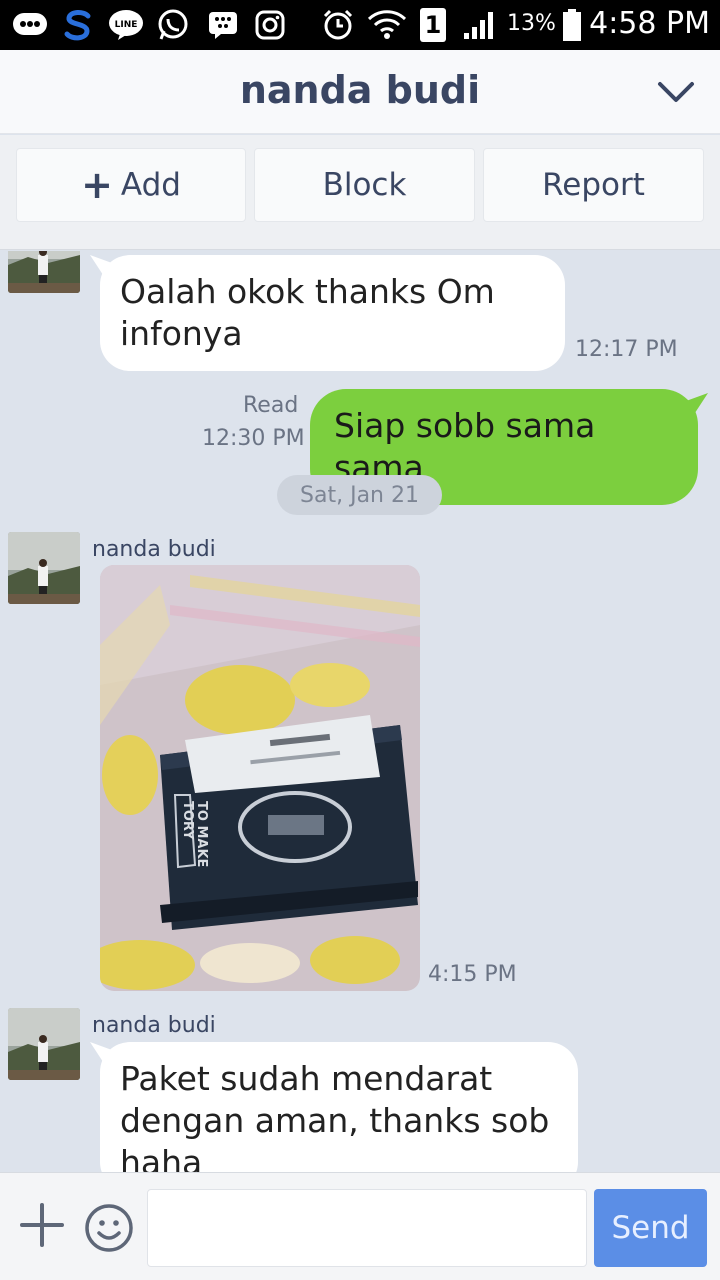 The image size is (720, 1280). I want to click on message-time: 12:17 PM, so click(626, 349).